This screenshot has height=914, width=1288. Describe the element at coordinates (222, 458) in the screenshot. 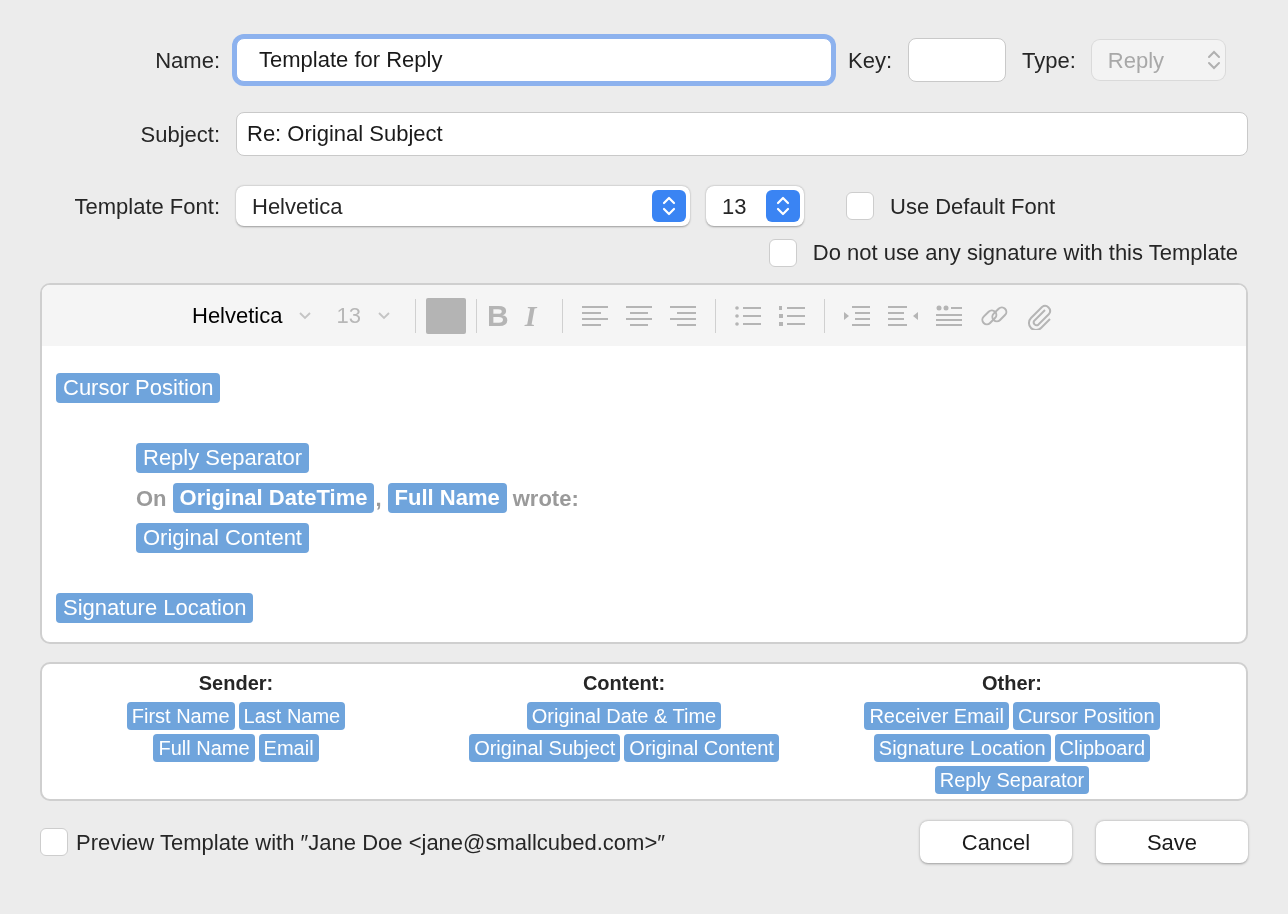

I see `variable-token: Reply Separator` at that location.